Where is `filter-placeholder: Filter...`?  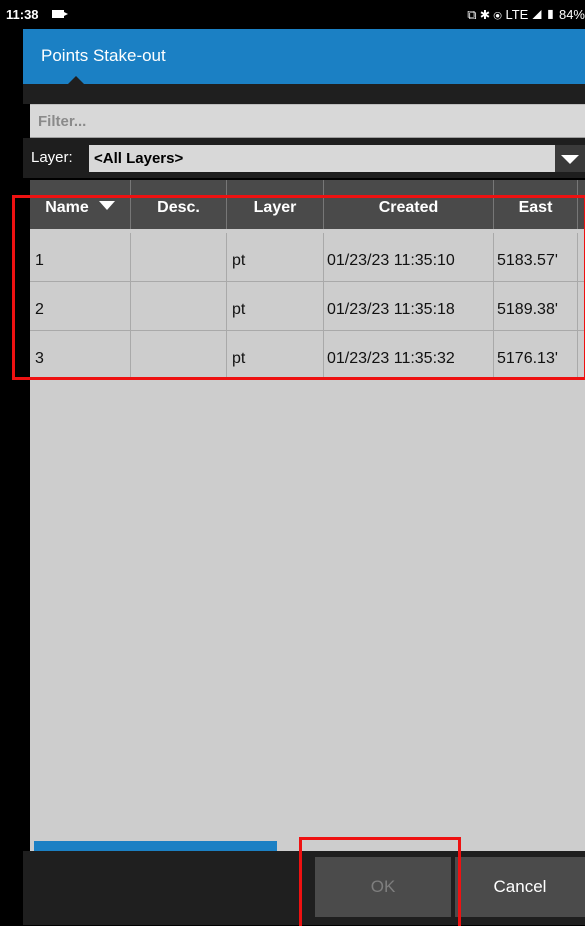
filter-placeholder: Filter... is located at coordinates (62, 121).